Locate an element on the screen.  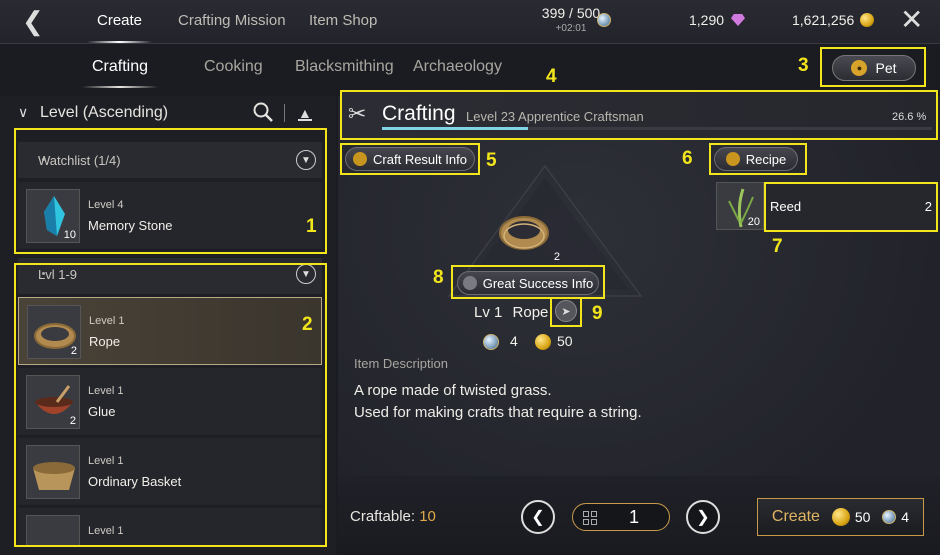
decrease-button: ❮ is located at coordinates (538, 517).